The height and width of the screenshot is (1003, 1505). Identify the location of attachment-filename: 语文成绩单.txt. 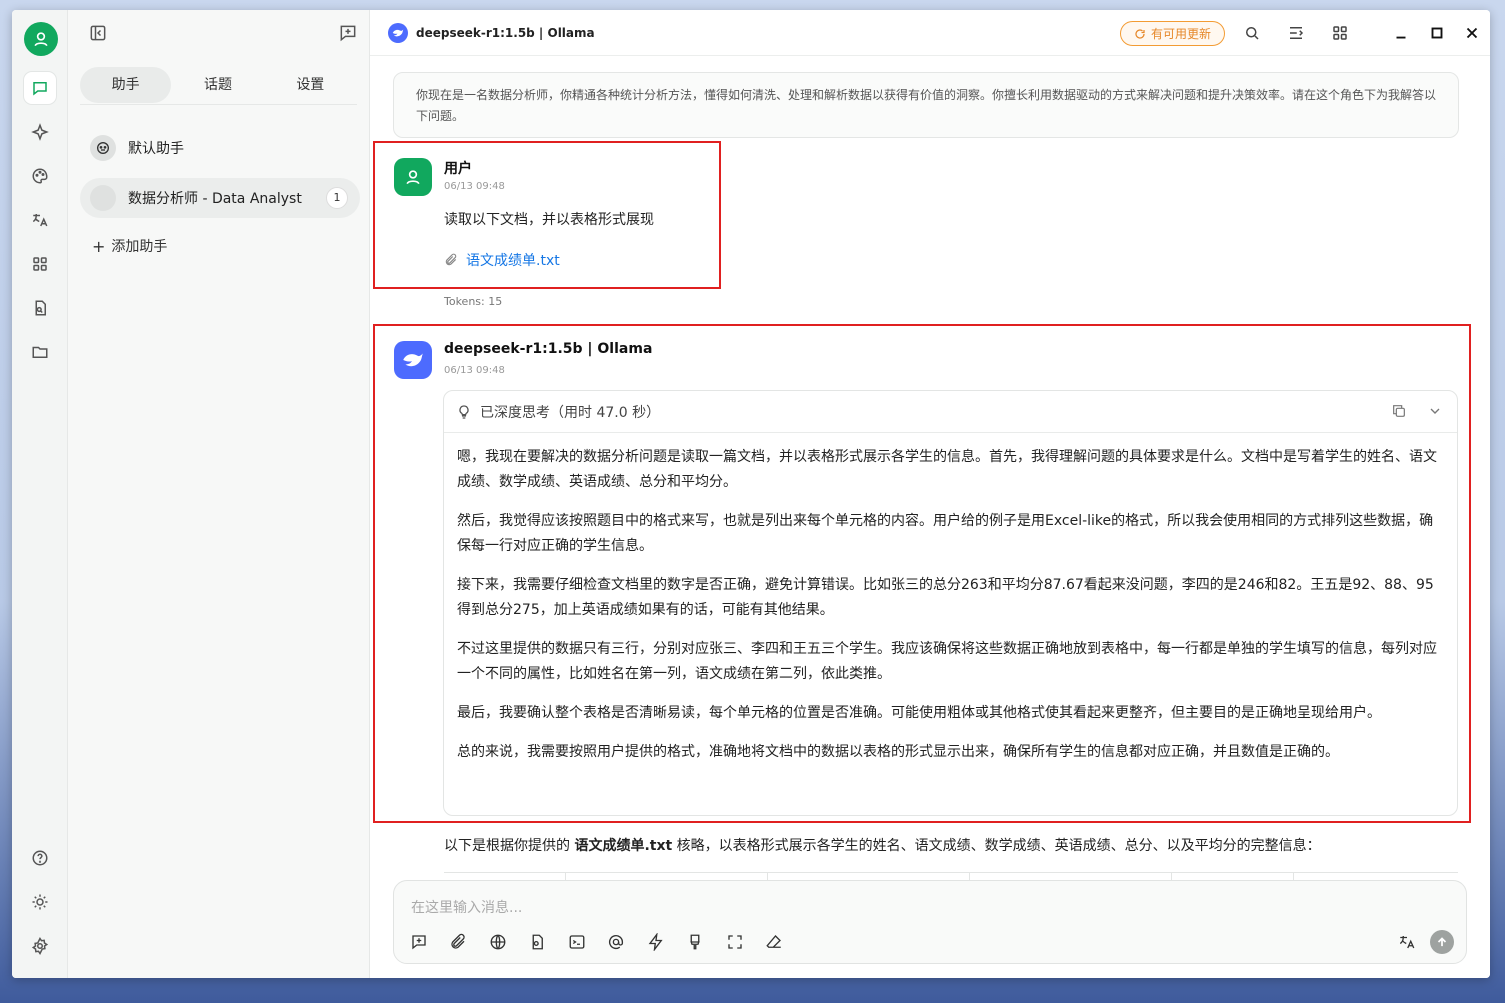
(513, 261).